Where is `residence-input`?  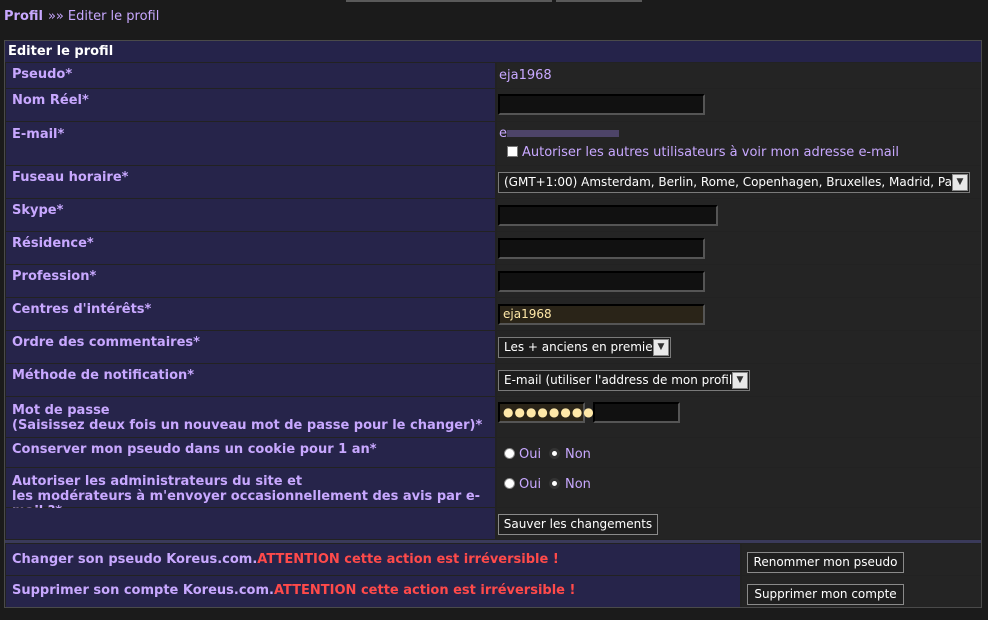 residence-input is located at coordinates (601, 248).